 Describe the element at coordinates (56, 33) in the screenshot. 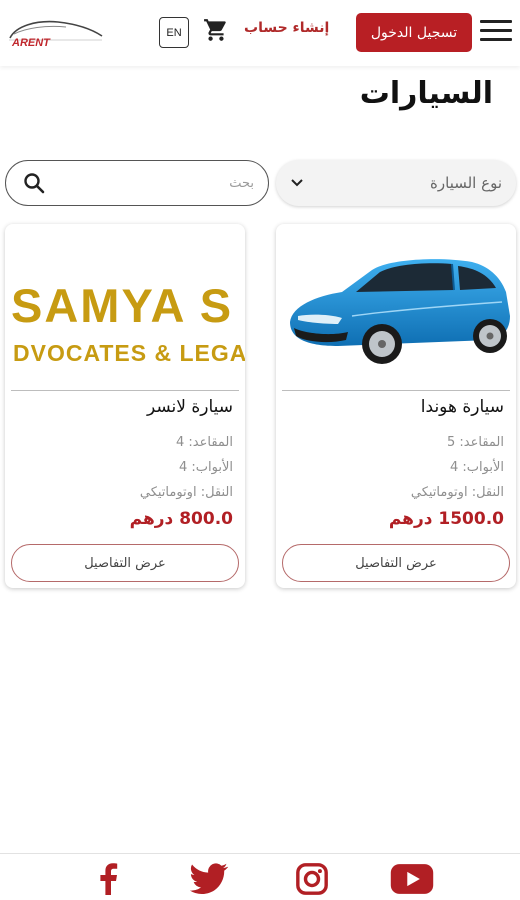

I see `arent-logo: ARENT` at that location.